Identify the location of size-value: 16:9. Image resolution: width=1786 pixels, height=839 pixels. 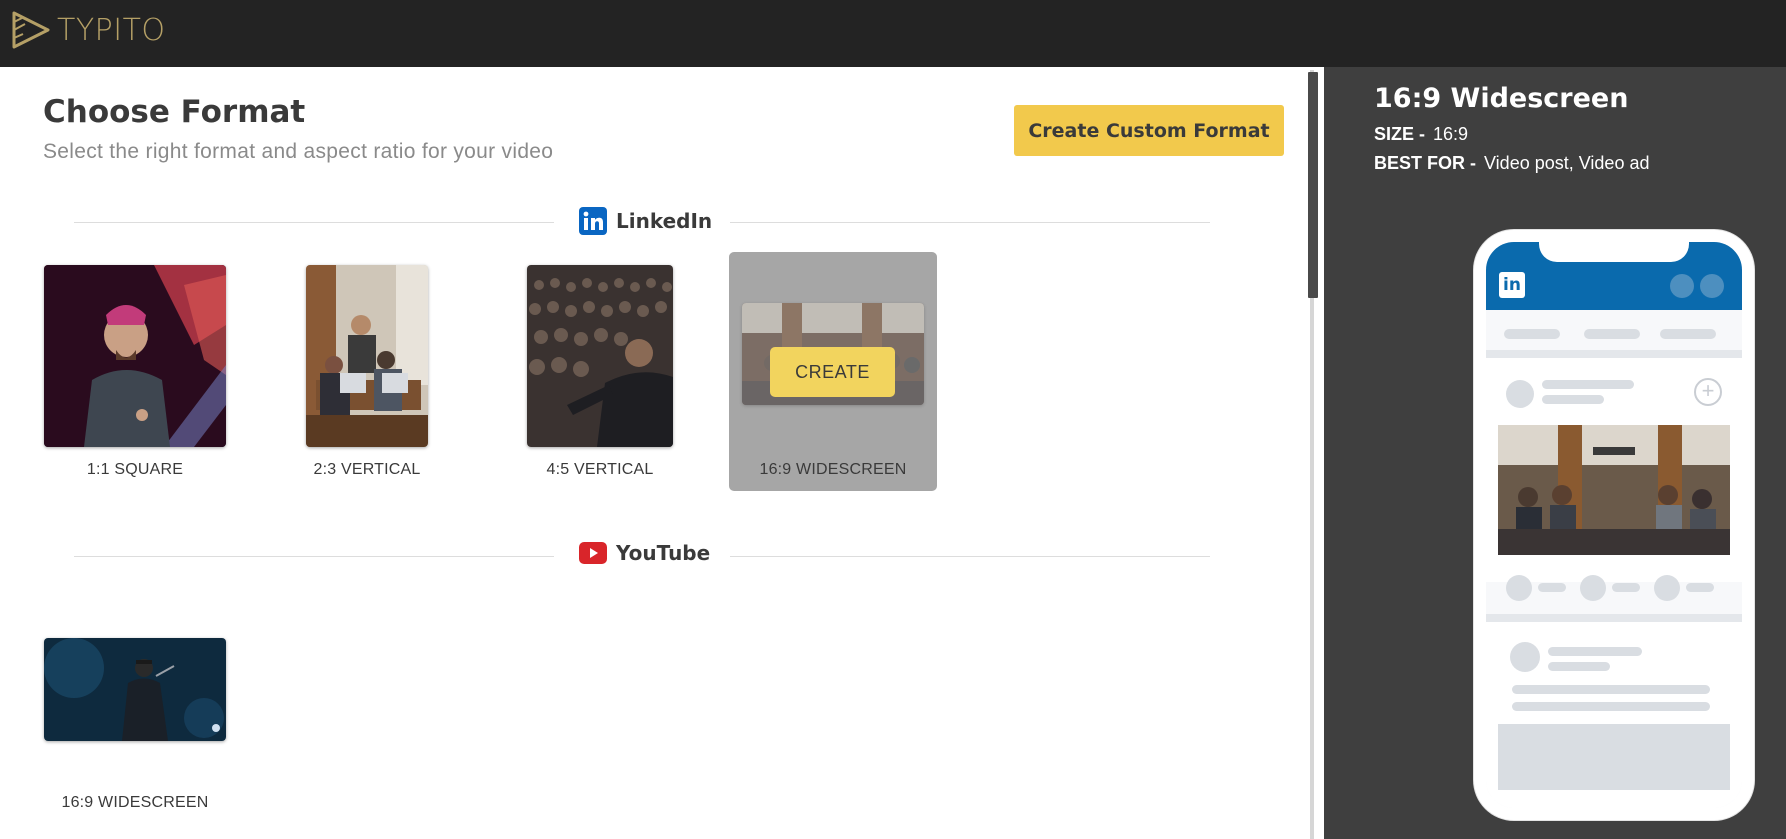
(1451, 134).